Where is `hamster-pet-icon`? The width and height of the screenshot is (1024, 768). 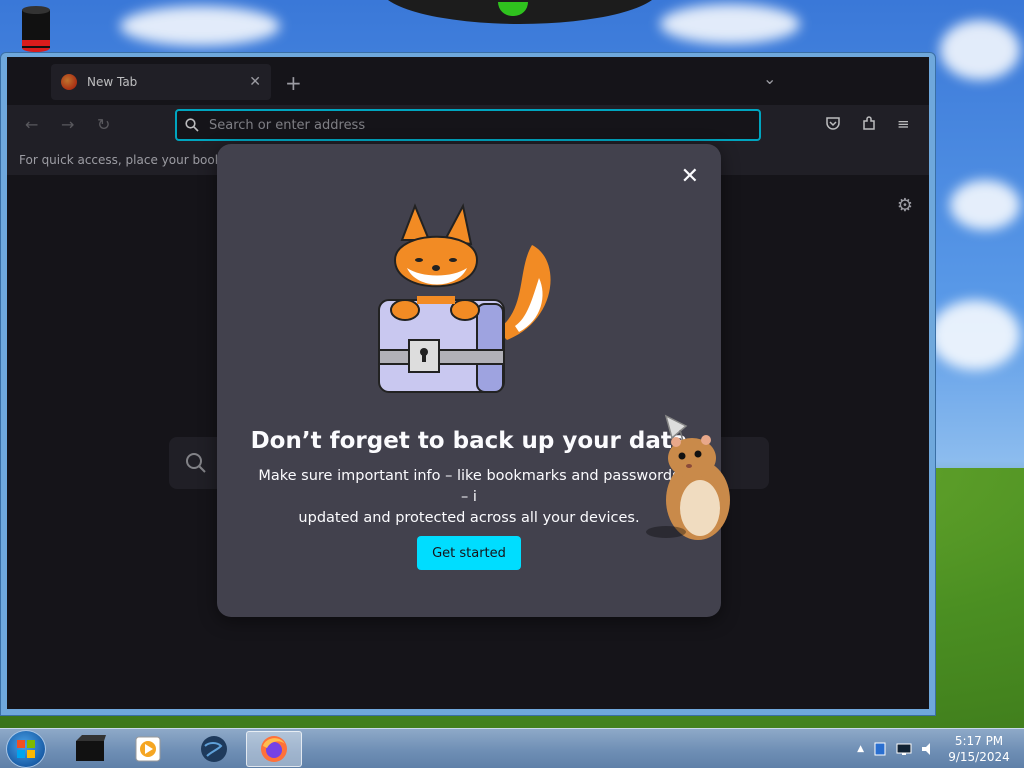 hamster-pet-icon is located at coordinates (686, 479).